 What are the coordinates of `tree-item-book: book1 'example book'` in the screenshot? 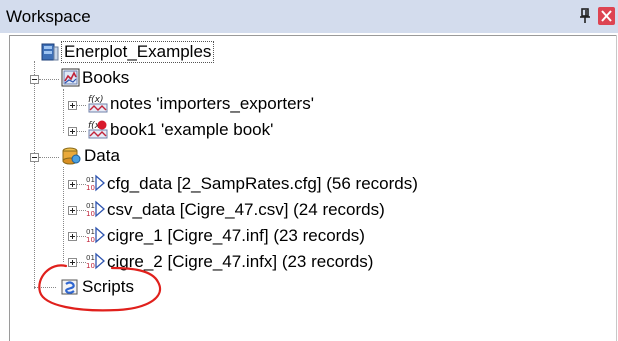 It's located at (191, 130).